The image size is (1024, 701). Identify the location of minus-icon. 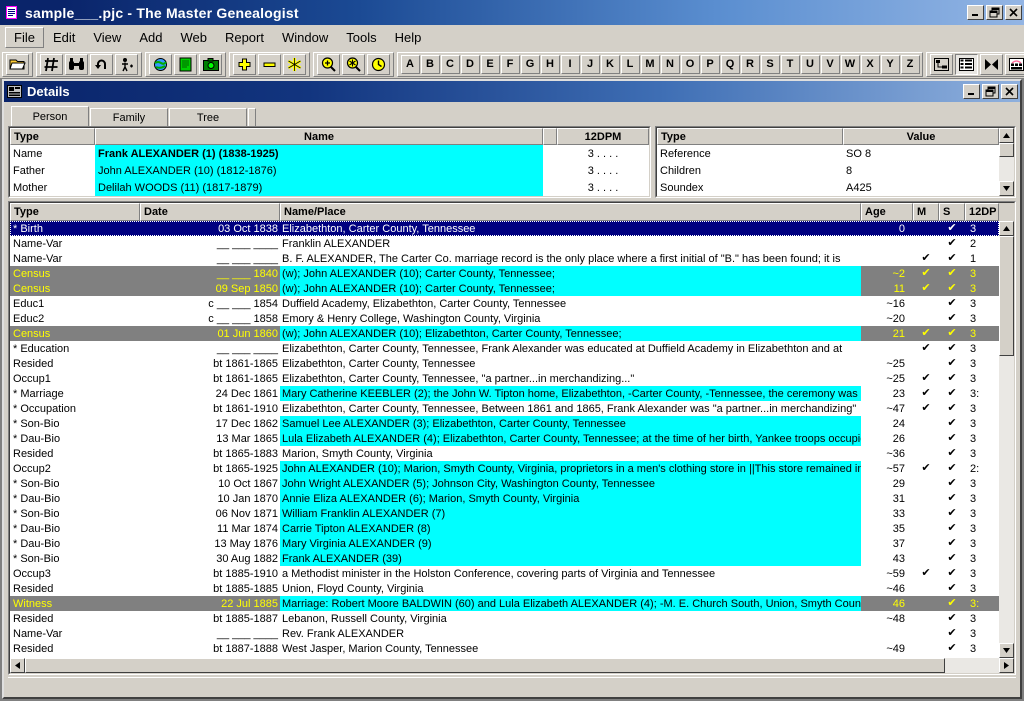
(269, 64).